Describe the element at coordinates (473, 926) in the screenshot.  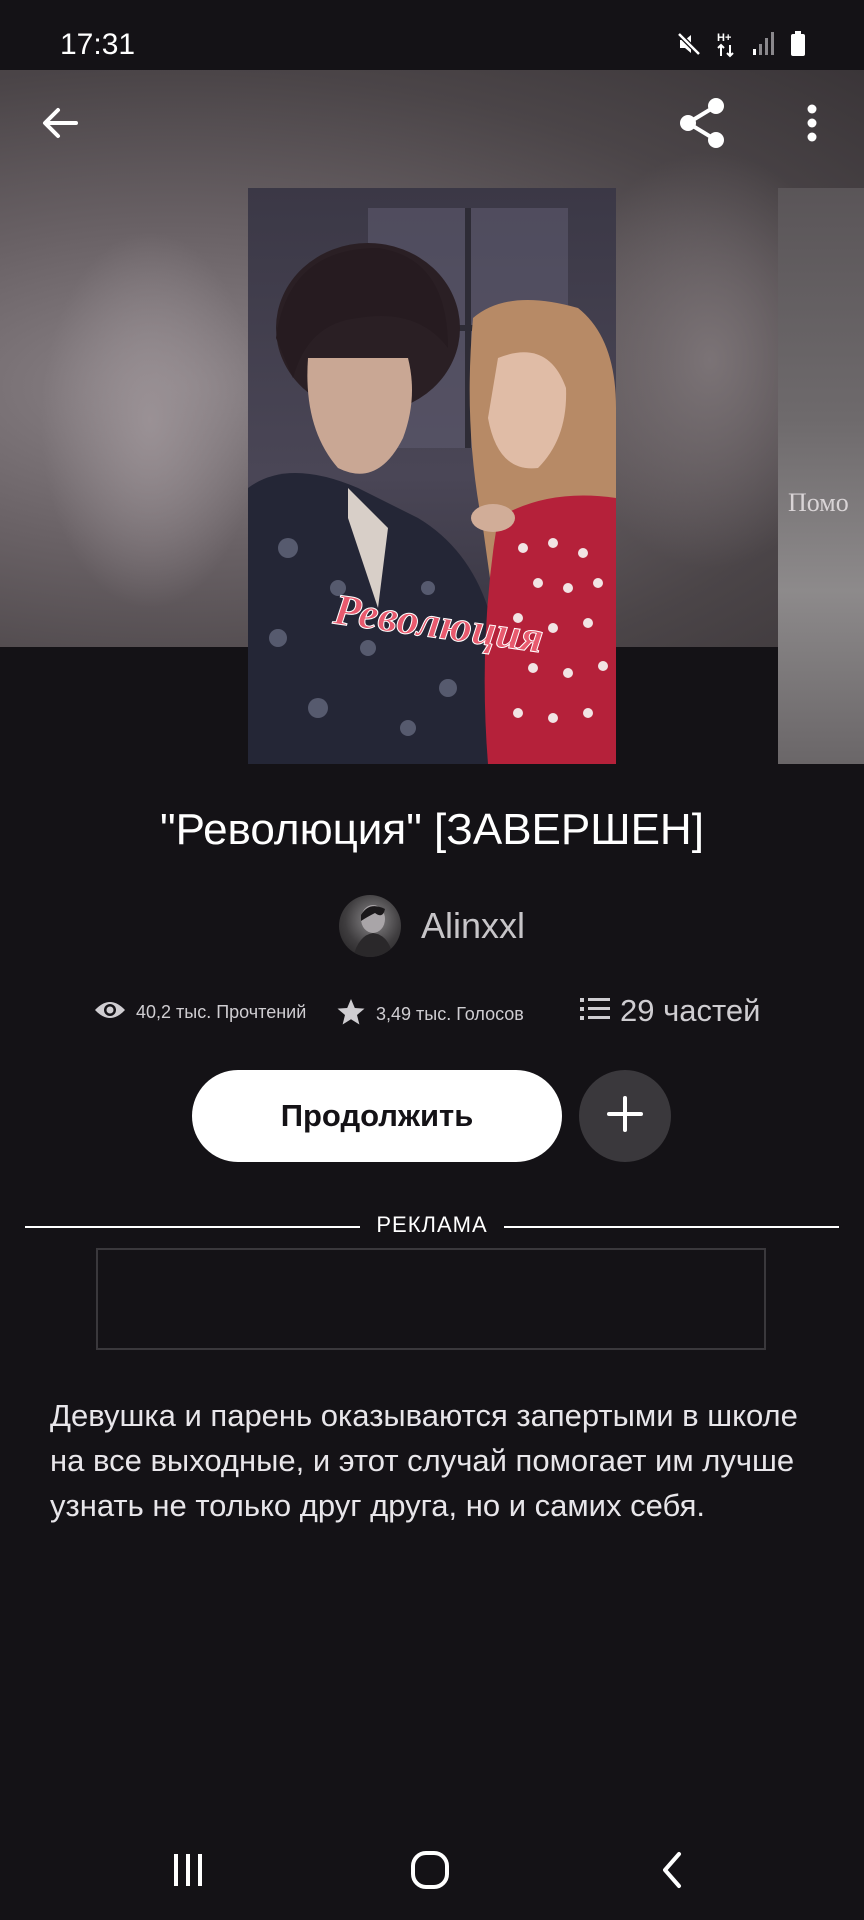
I see `author-name: Alinxxl` at that location.